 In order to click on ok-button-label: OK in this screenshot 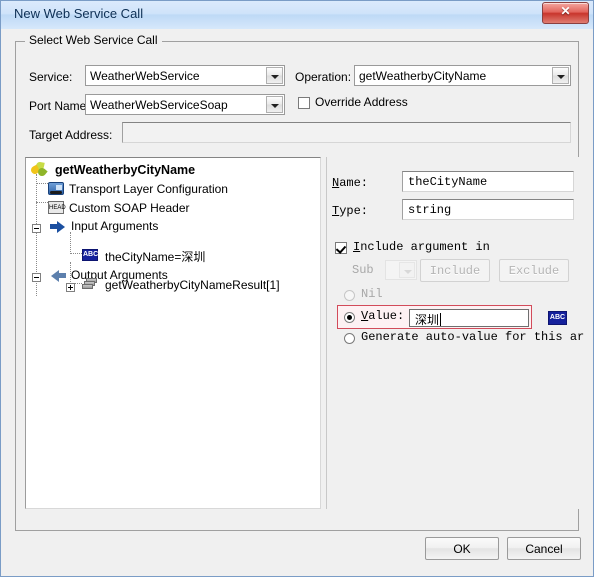, I will do `click(462, 549)`.